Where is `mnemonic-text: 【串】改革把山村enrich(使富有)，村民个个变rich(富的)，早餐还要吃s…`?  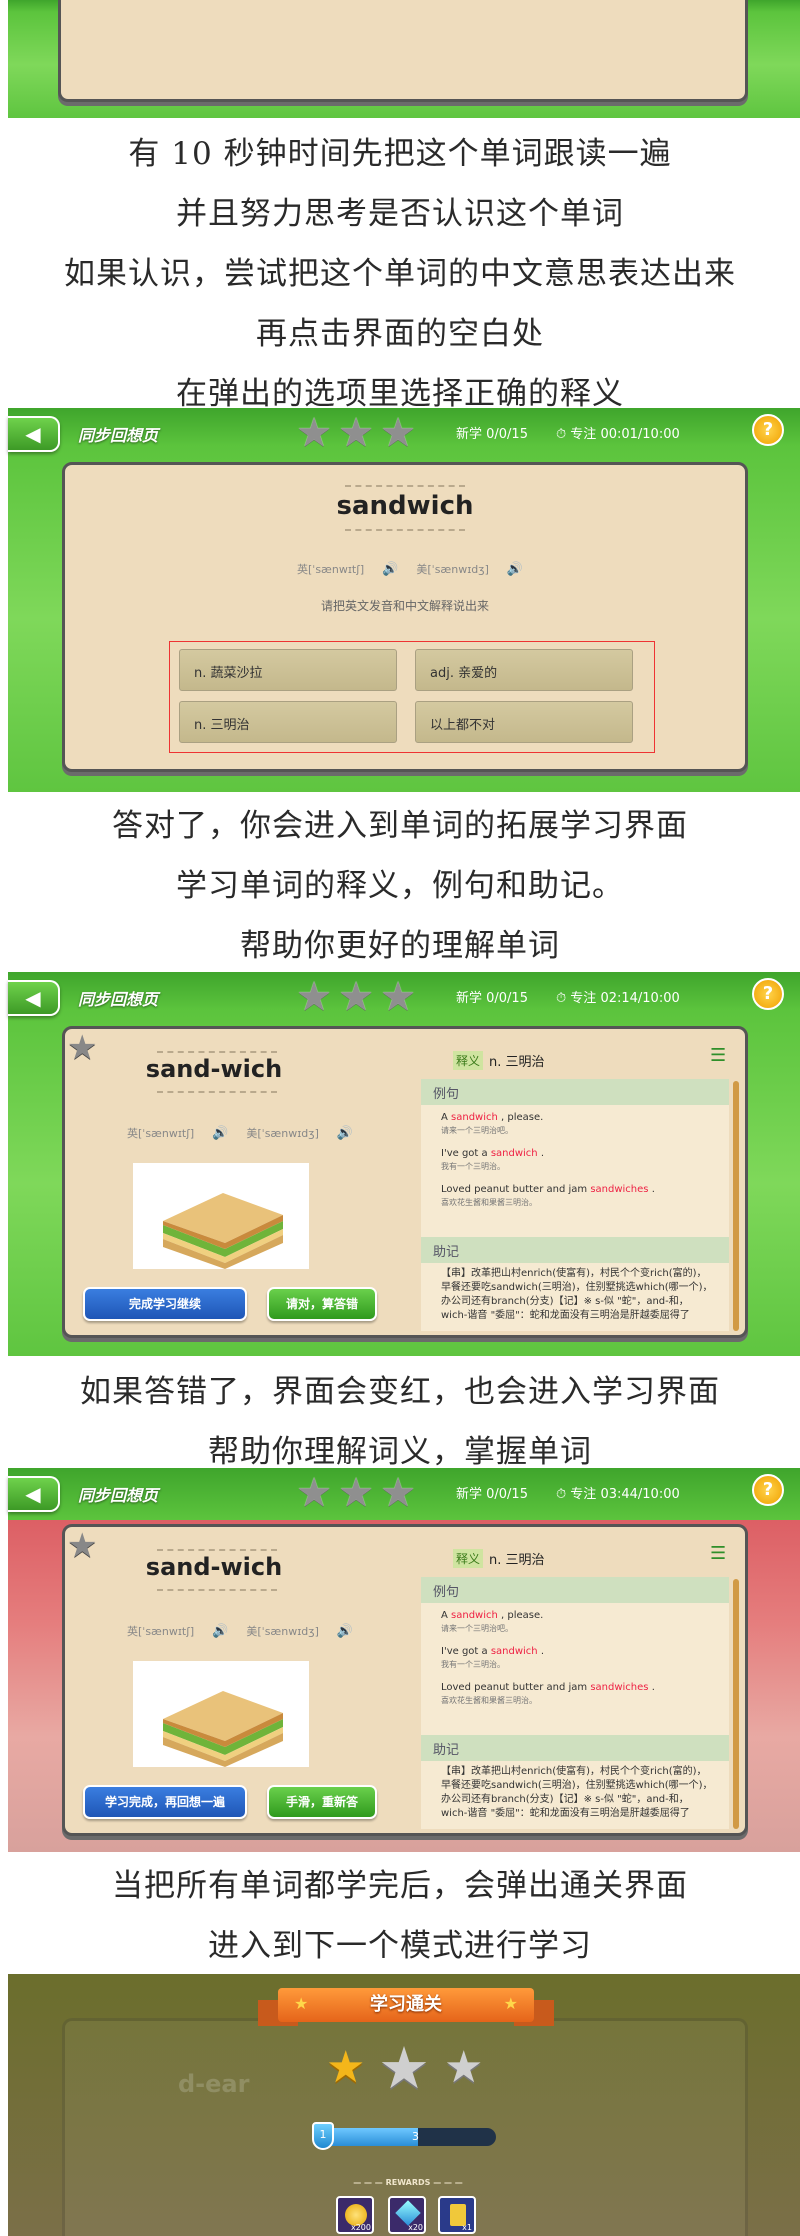 mnemonic-text: 【串】改革把山村enrich(使富有)，村民个个变rich(富的)，早餐还要吃s… is located at coordinates (577, 1294).